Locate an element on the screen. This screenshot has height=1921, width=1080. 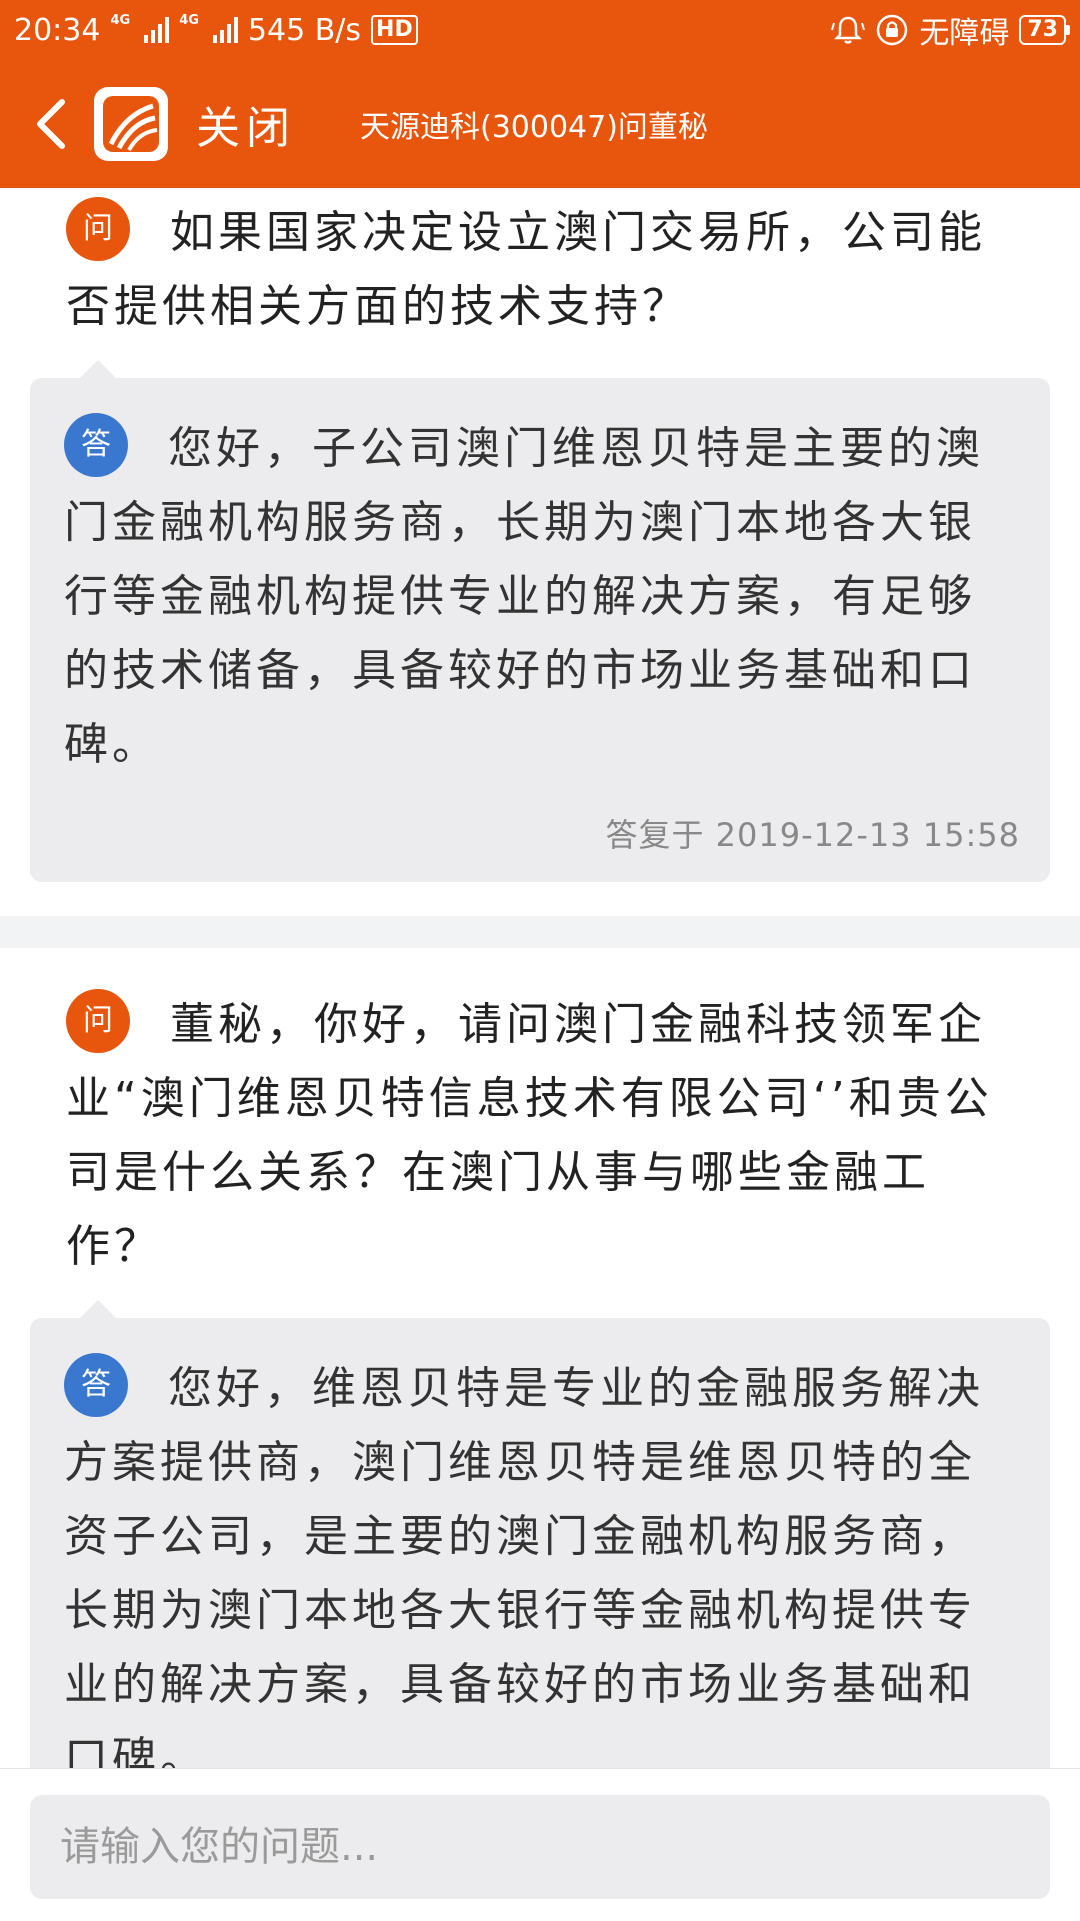
input-bar is located at coordinates (540, 1844).